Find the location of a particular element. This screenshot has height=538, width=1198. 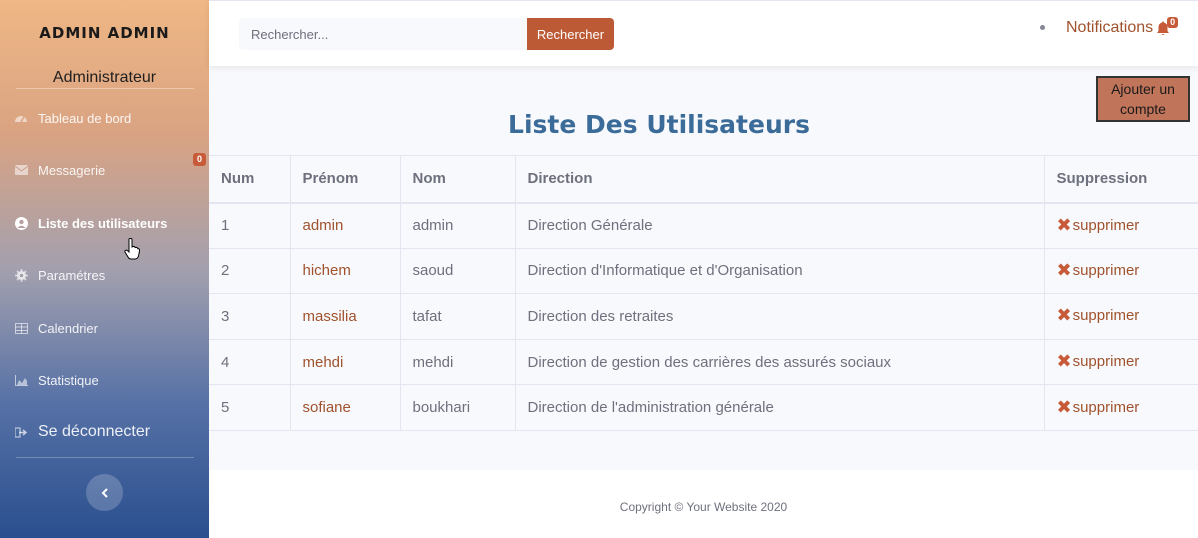

cell-prenom: admin is located at coordinates (344, 225).